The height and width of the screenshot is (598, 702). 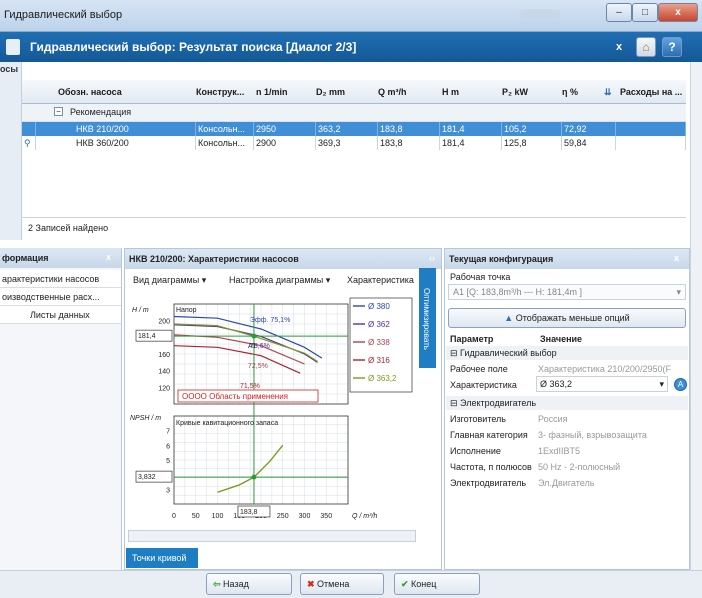 I want to click on col-power: P₂ kW, so click(x=527, y=92).